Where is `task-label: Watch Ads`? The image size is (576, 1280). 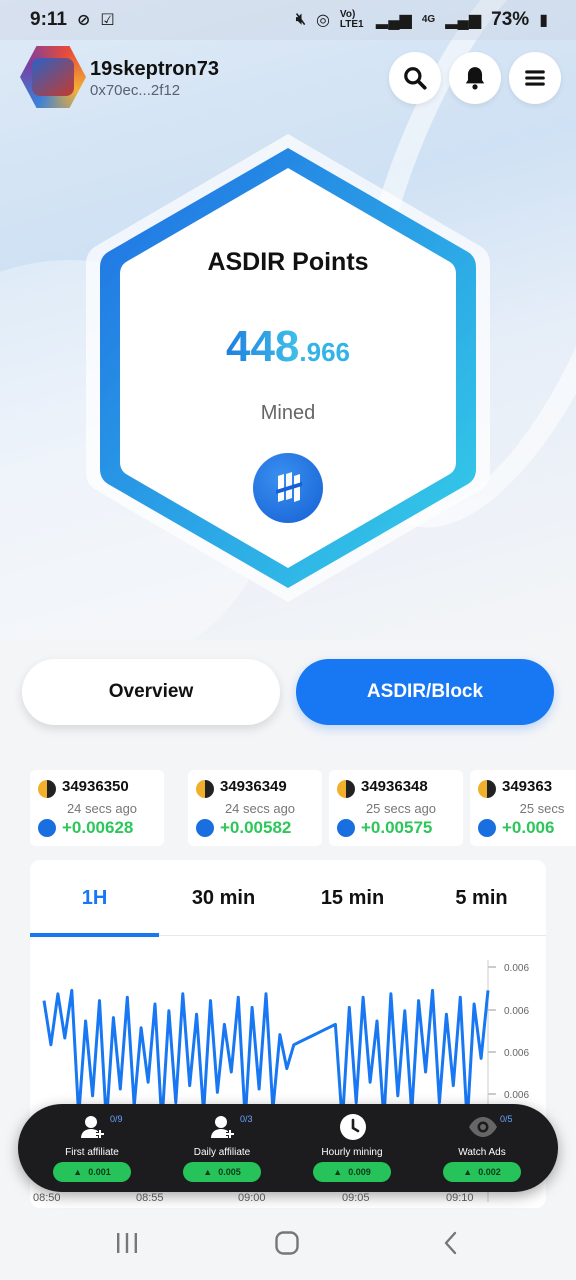 task-label: Watch Ads is located at coordinates (482, 1152).